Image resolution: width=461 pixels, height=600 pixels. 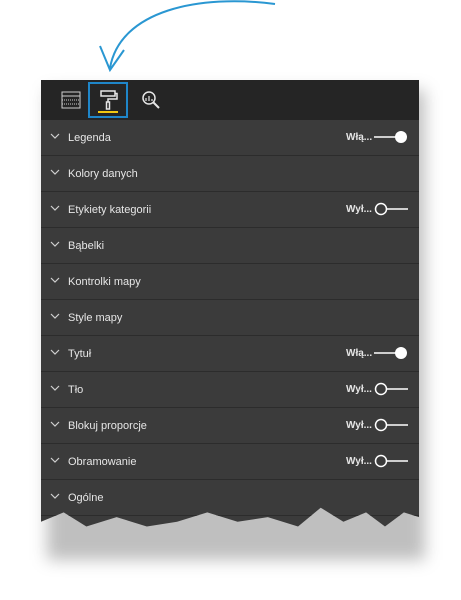 I want to click on section-style-mapy: Style mapy, so click(x=230, y=318).